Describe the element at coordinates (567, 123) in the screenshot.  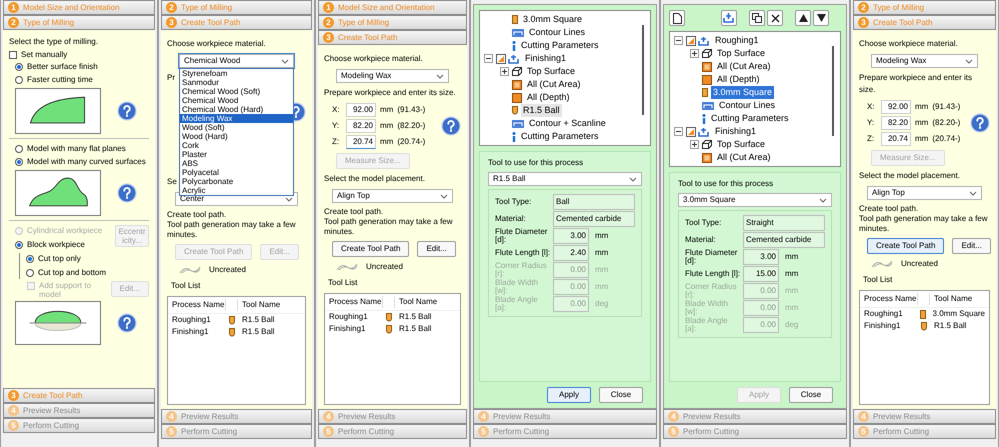
I see `tree-item: Contour + Scanline` at that location.